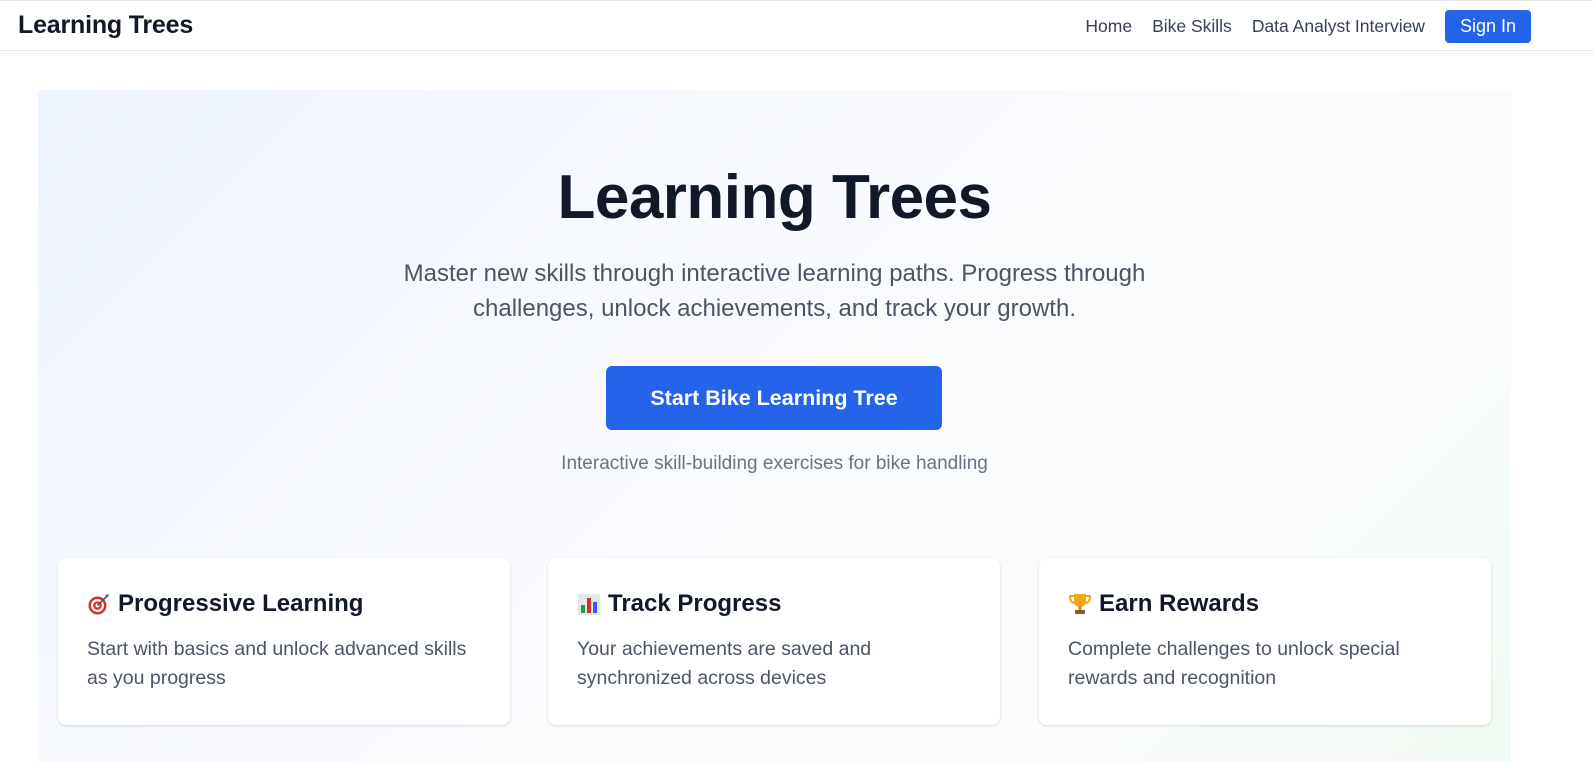 The height and width of the screenshot is (762, 1593). What do you see at coordinates (589, 604) in the screenshot?
I see `bar-chart-icon` at bounding box center [589, 604].